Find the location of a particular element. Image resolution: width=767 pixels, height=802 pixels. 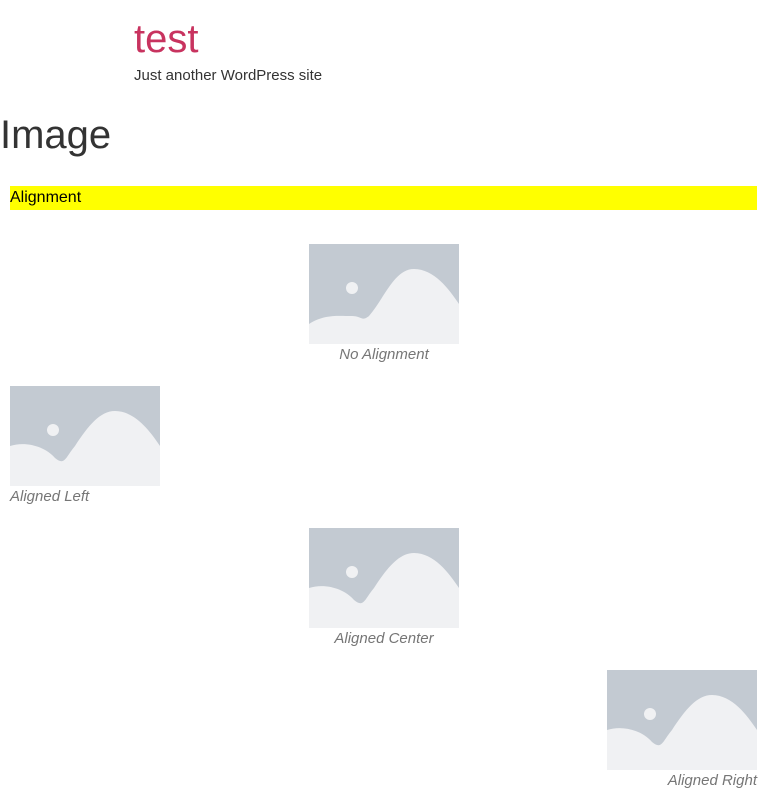

site-description: Just another WordPress site is located at coordinates (228, 75).